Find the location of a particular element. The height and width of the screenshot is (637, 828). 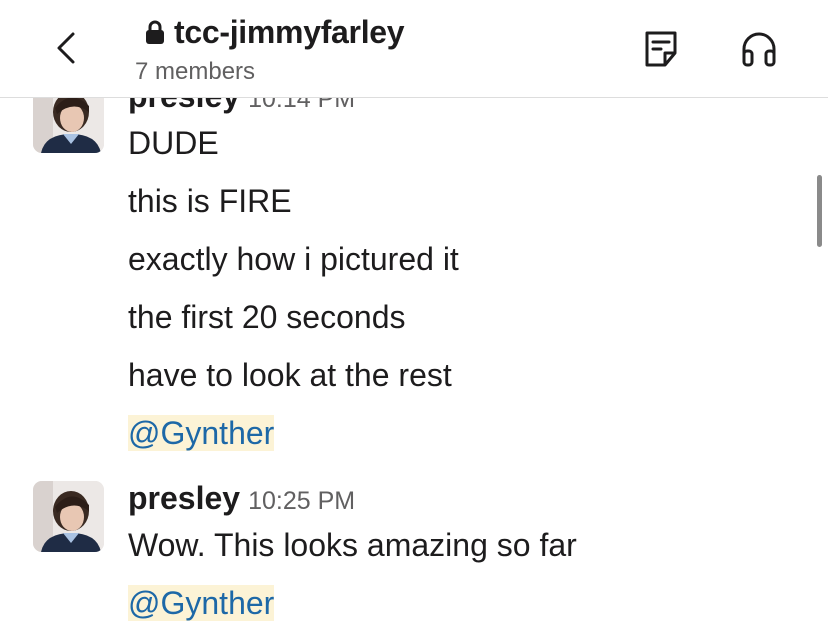

message-line: this is FIRE is located at coordinates (210, 201).